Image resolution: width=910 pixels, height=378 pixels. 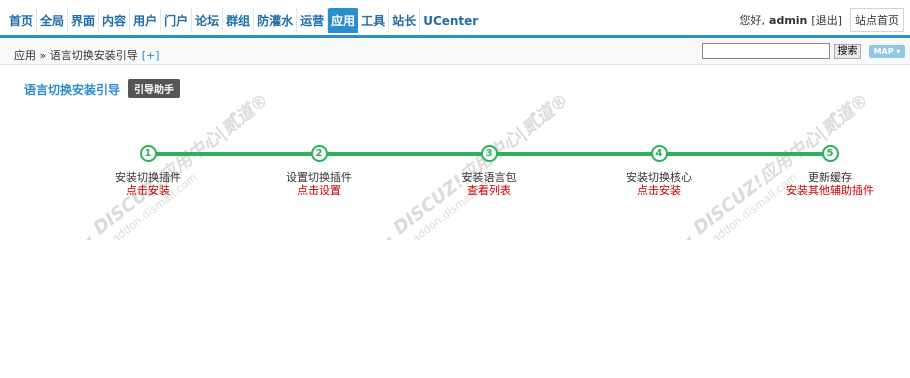 I want to click on map-button: MAP ▾, so click(x=887, y=51).